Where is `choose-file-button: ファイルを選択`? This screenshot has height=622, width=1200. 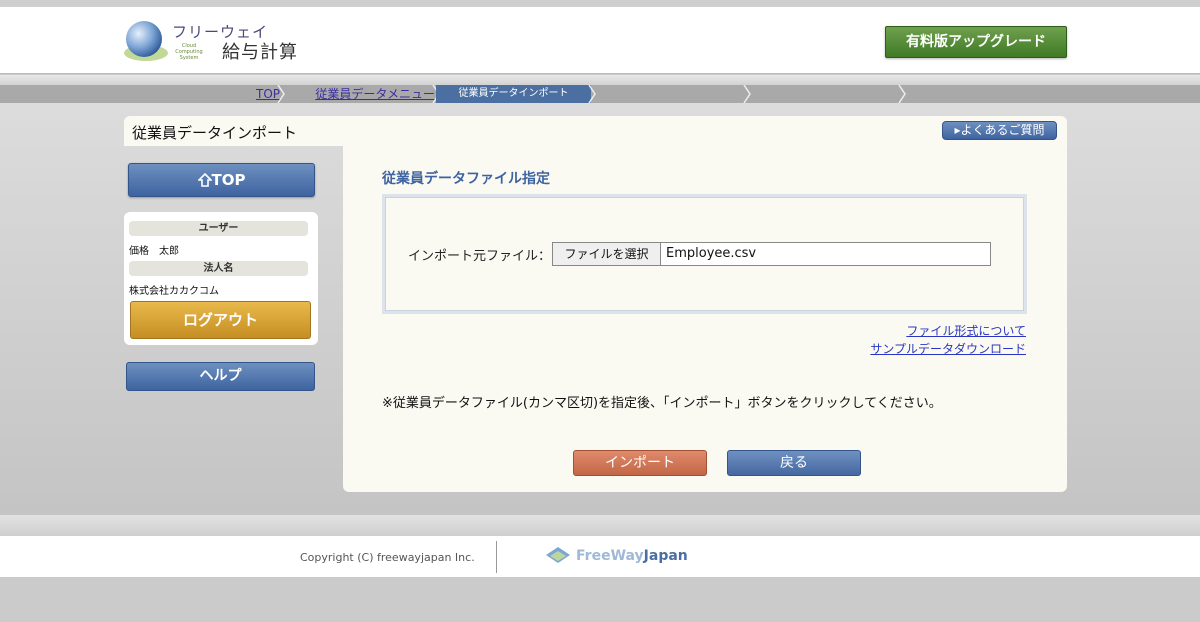
choose-file-button: ファイルを選択 is located at coordinates (607, 254).